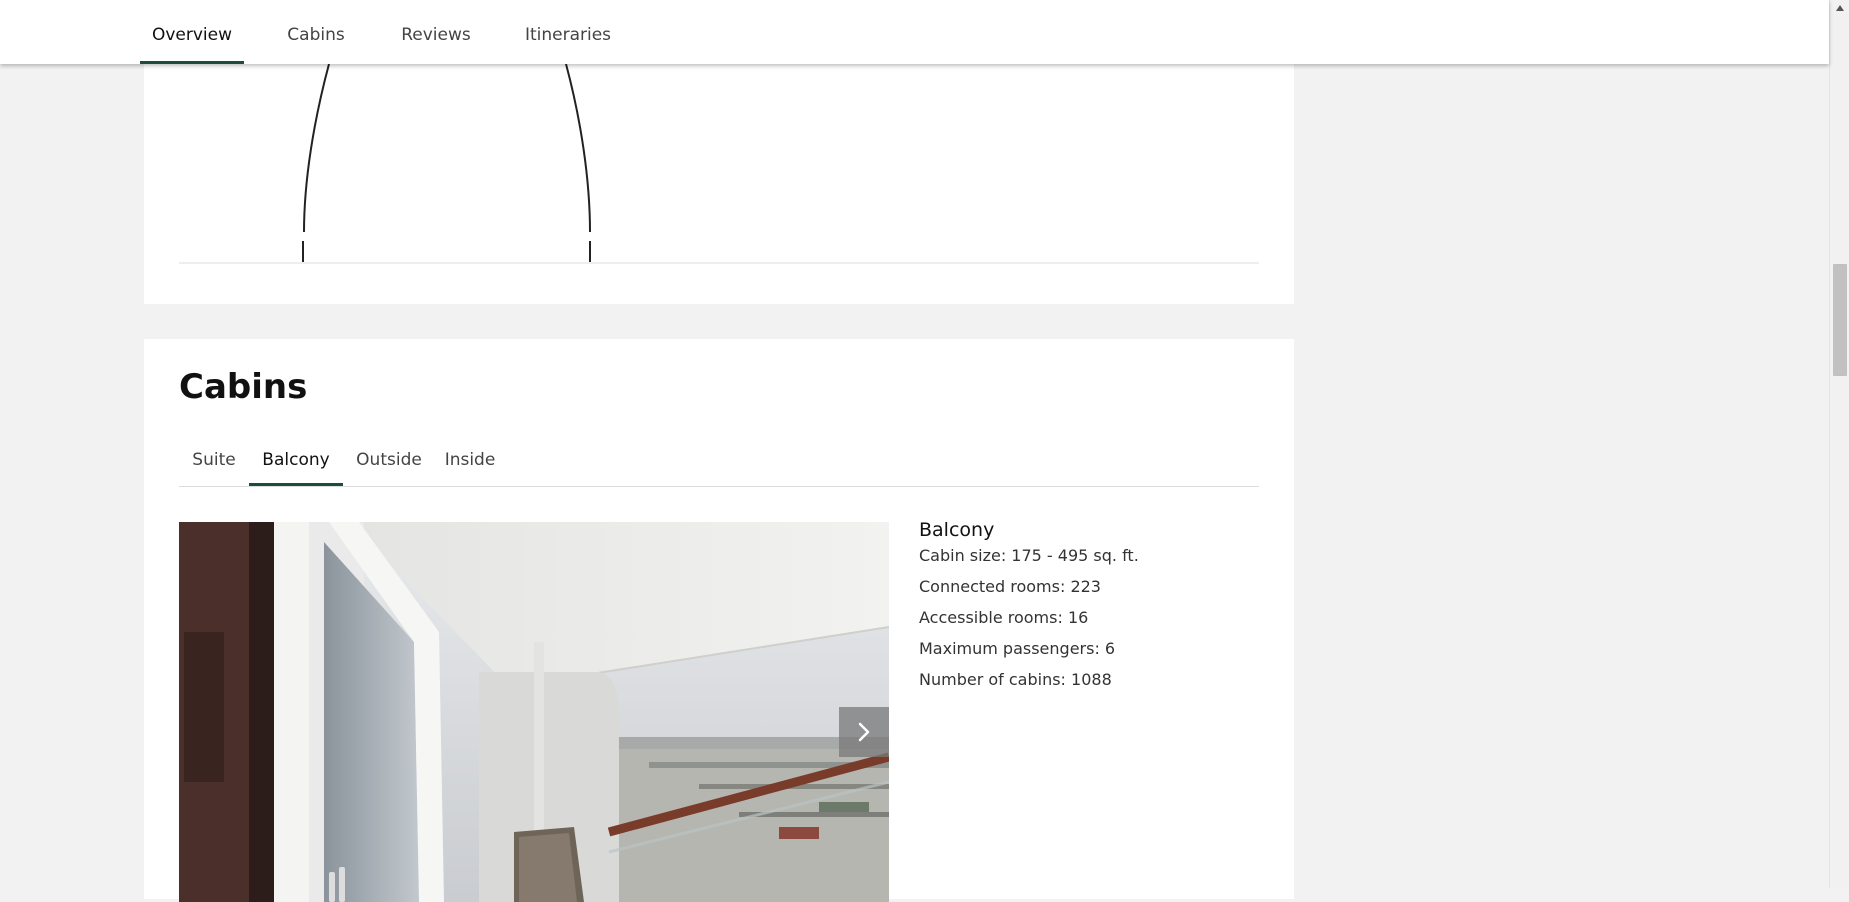  I want to click on tab-reviews: Reviews, so click(436, 32).